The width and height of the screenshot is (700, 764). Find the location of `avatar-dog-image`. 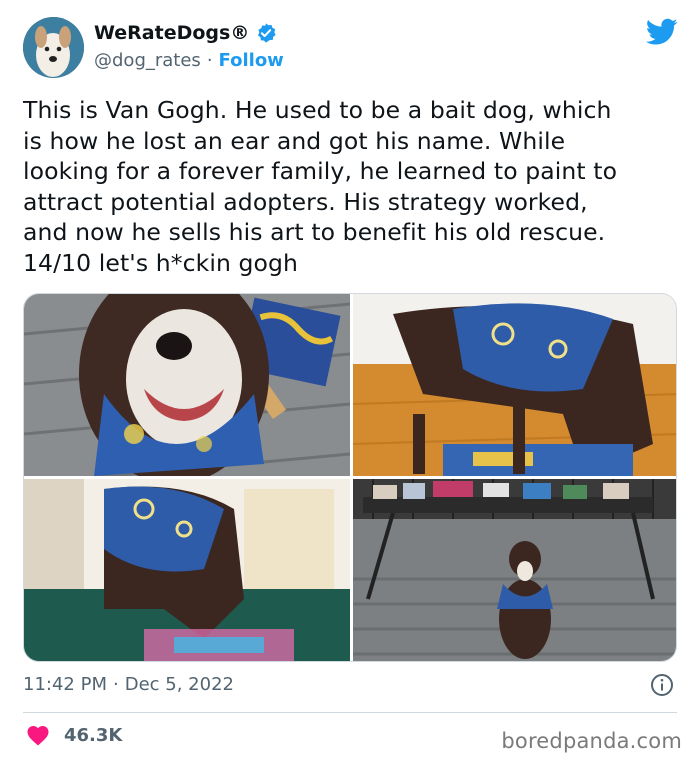

avatar-dog-image is located at coordinates (53, 47).